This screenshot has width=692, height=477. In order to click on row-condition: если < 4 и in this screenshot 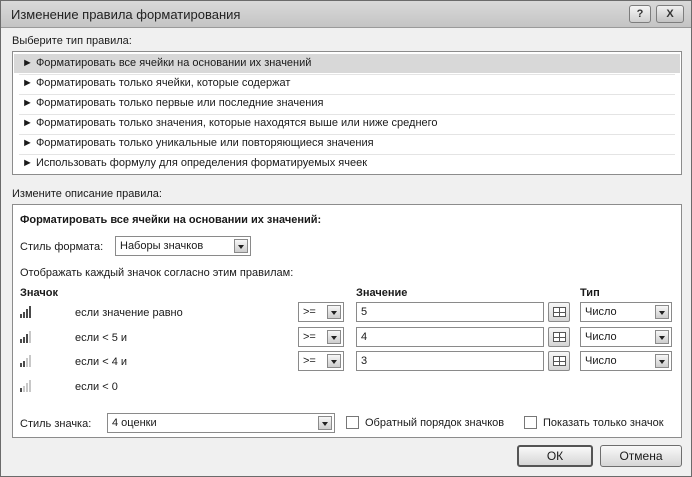, I will do `click(101, 362)`.